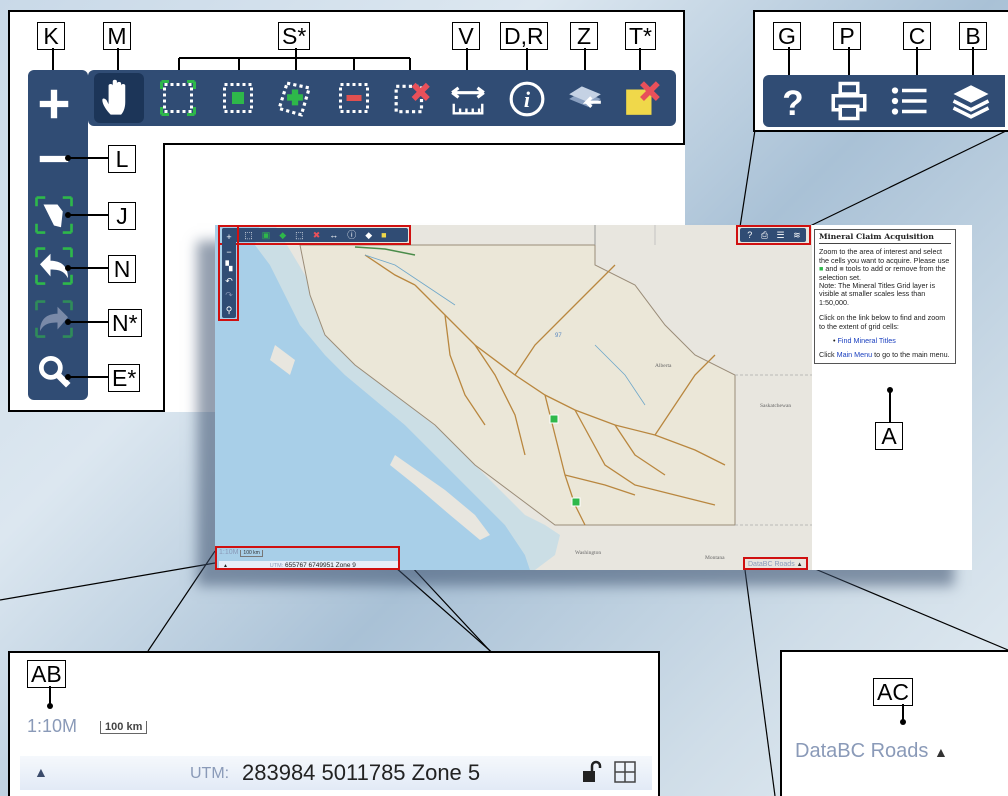 The height and width of the screenshot is (796, 1008). Describe the element at coordinates (295, 99) in the screenshot. I see `add-polygon-icon` at that location.